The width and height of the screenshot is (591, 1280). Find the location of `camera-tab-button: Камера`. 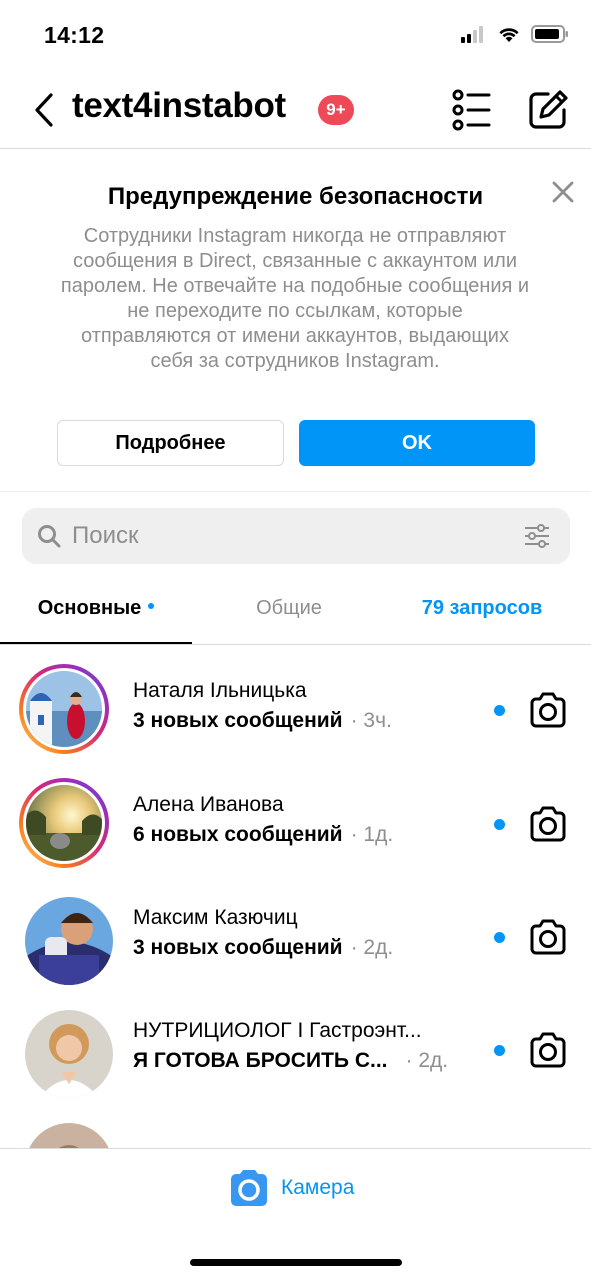

camera-tab-button: Камера is located at coordinates (291, 1188).